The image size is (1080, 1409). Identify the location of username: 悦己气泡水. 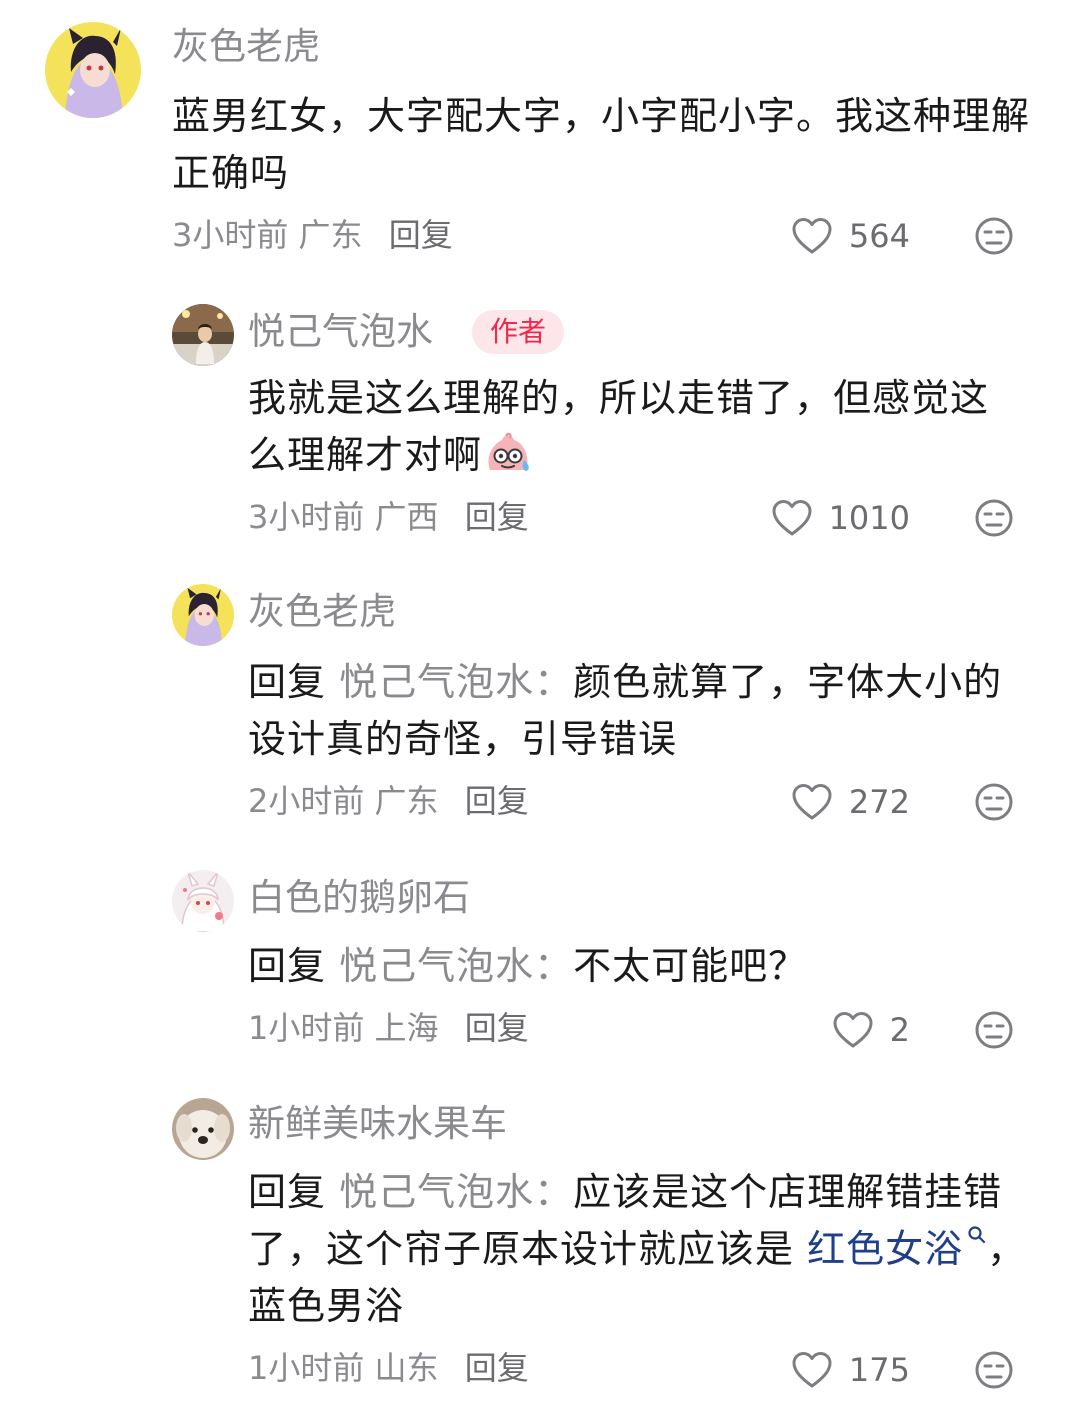
(340, 331).